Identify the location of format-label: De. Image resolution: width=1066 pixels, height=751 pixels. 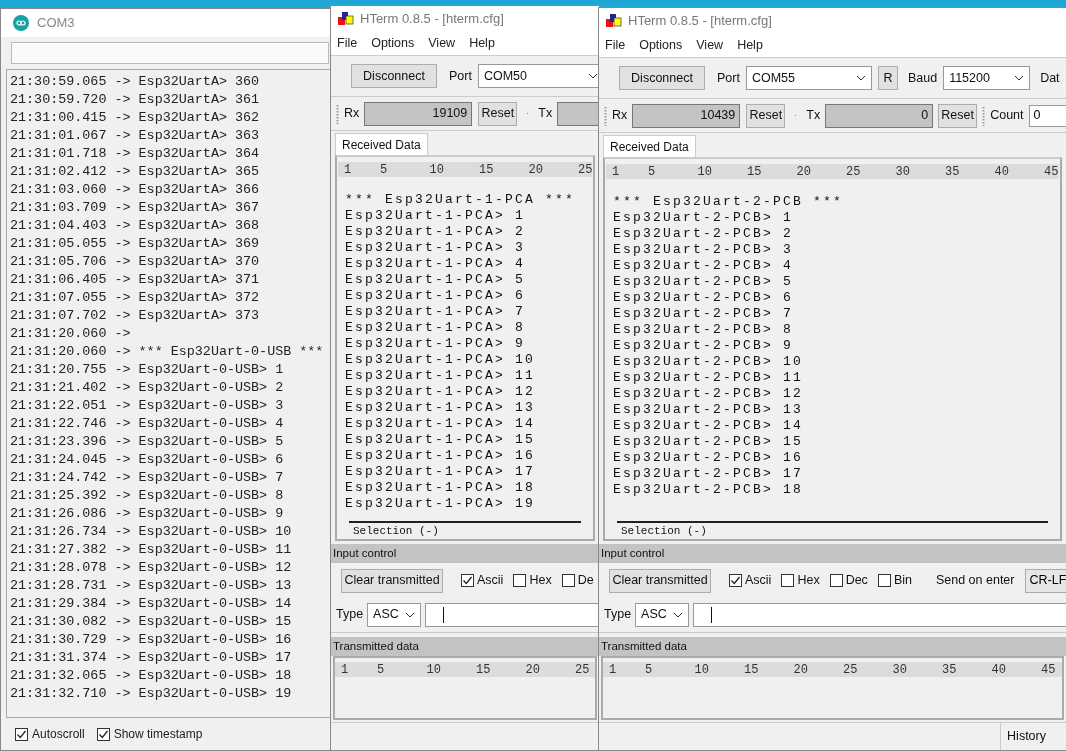
(585, 580).